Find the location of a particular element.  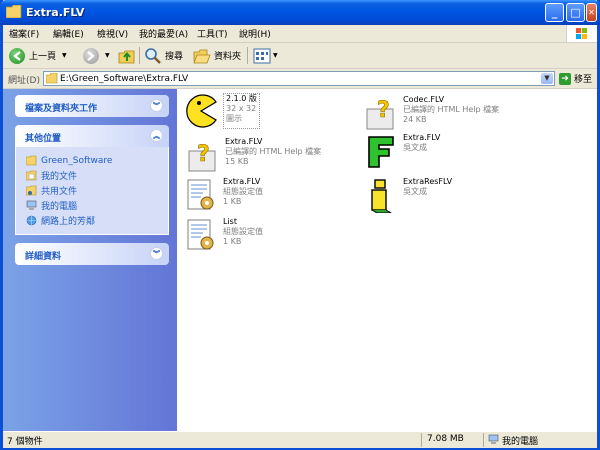

file-info: Extra.FLV 組態設定值 1 KB is located at coordinates (243, 195).